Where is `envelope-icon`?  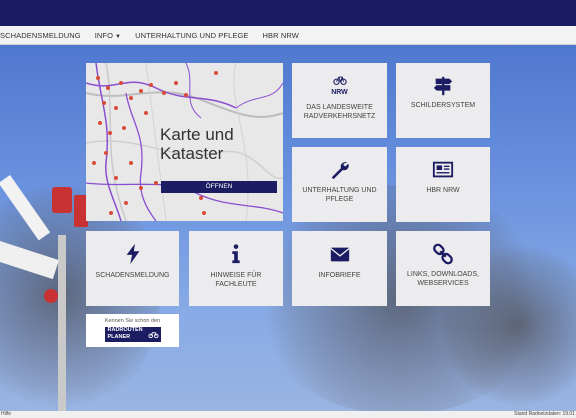 envelope-icon is located at coordinates (339, 254).